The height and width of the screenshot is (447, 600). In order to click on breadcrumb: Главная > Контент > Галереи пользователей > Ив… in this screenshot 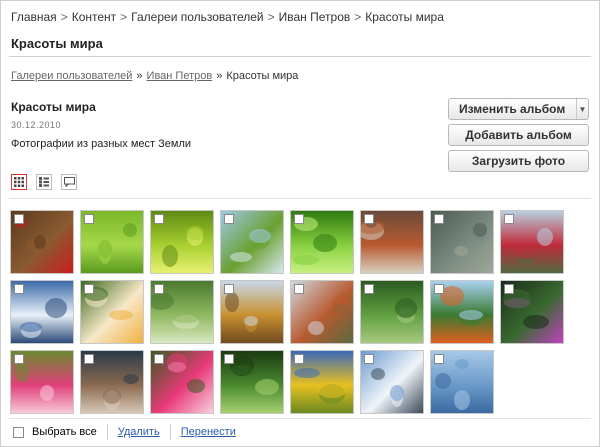, I will do `click(227, 17)`.